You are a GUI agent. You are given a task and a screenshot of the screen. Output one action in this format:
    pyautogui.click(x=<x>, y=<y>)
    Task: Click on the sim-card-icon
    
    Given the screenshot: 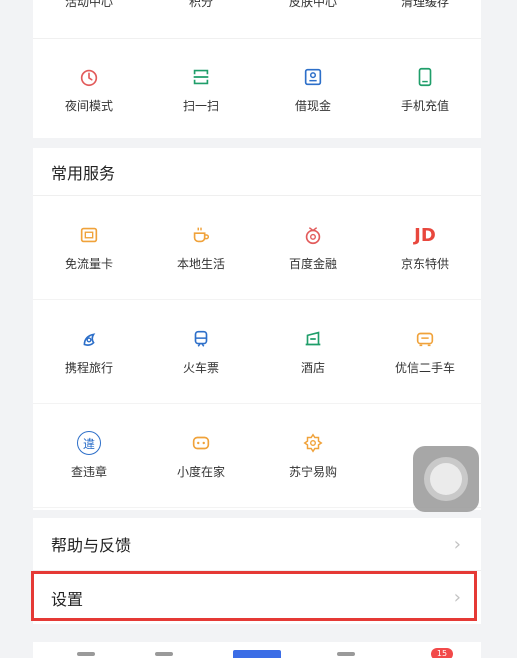 What is the action you would take?
    pyautogui.click(x=89, y=235)
    